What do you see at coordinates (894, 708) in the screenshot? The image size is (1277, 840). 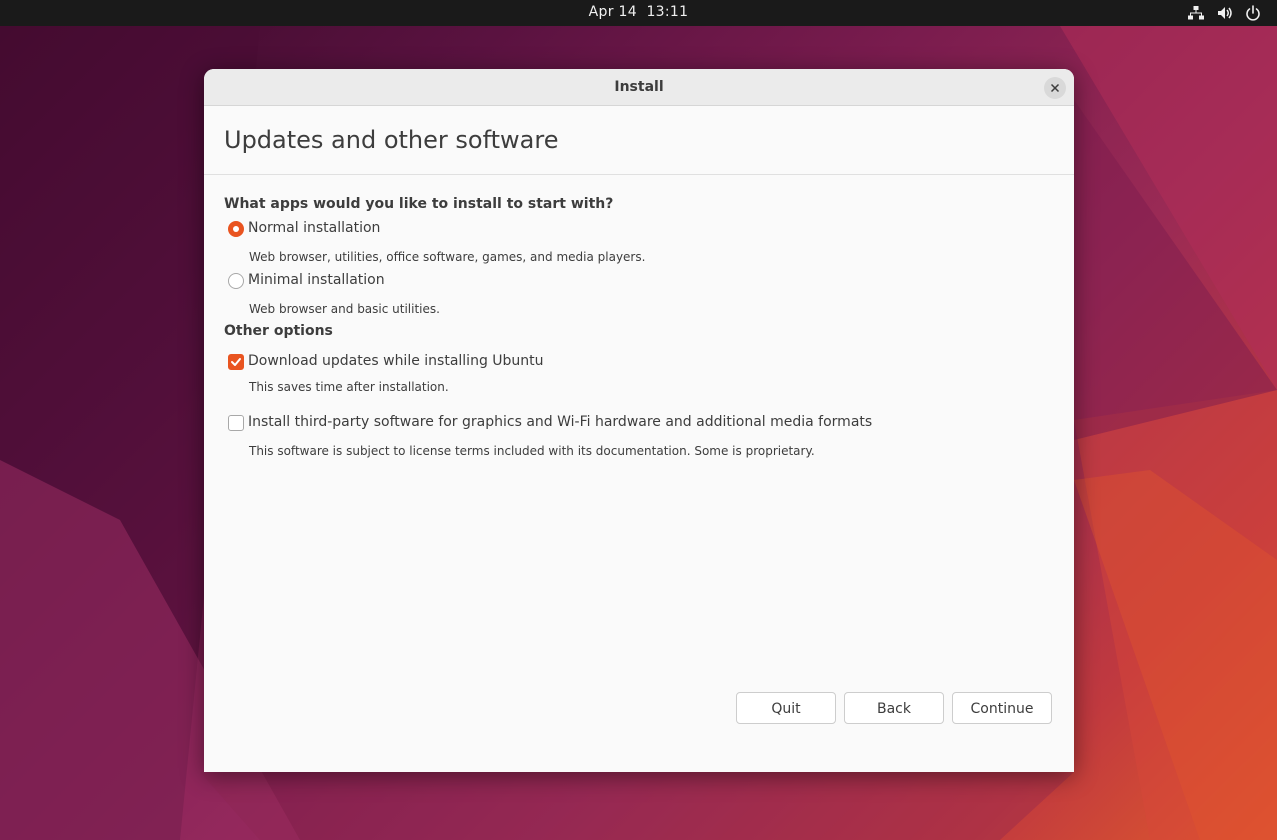 I see `back-button: Back` at bounding box center [894, 708].